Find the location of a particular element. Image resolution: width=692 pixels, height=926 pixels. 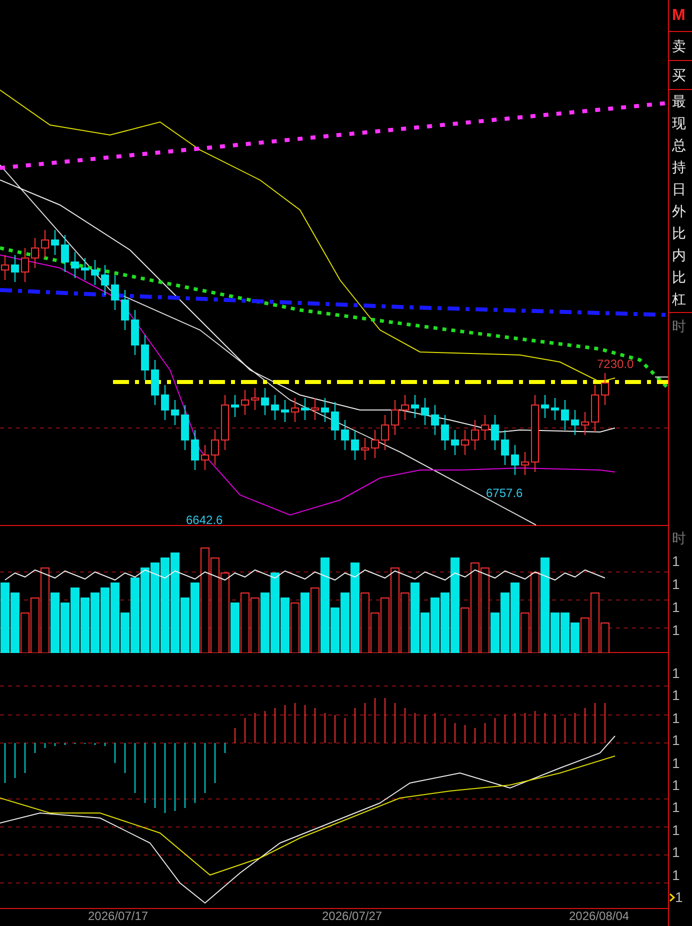

field-label: 最 is located at coordinates (679, 101).